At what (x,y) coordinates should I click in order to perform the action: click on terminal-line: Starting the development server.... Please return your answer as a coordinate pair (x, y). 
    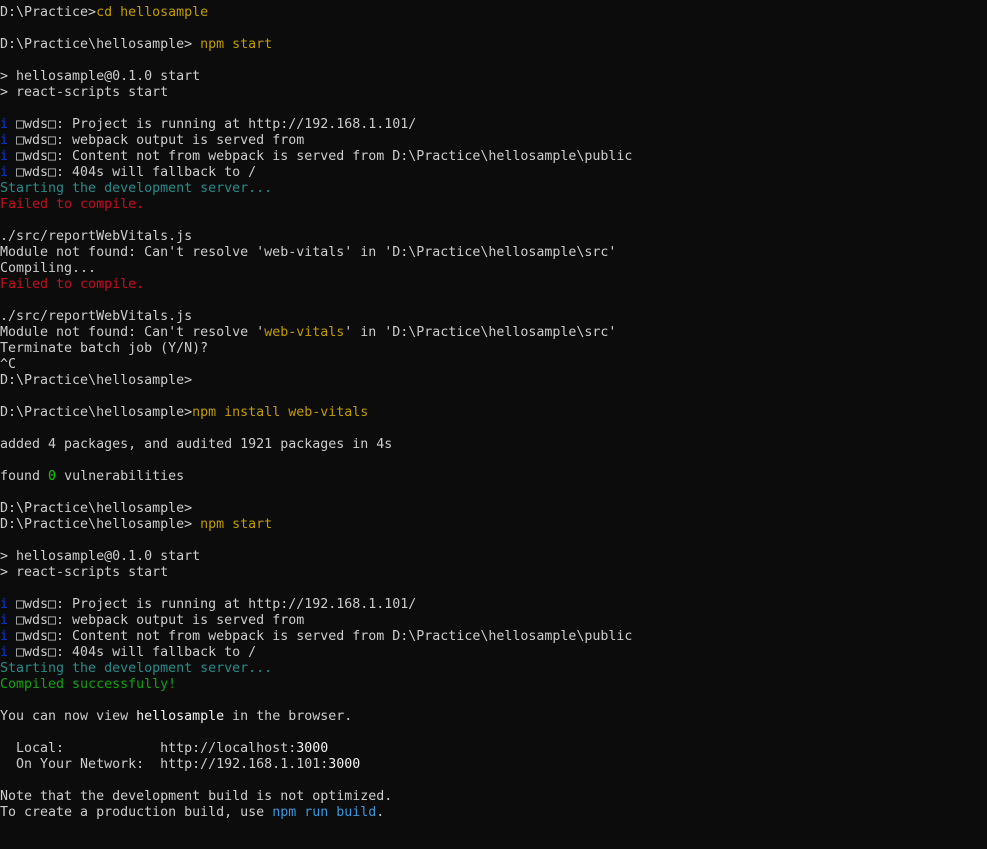
    Looking at the image, I should click on (493, 189).